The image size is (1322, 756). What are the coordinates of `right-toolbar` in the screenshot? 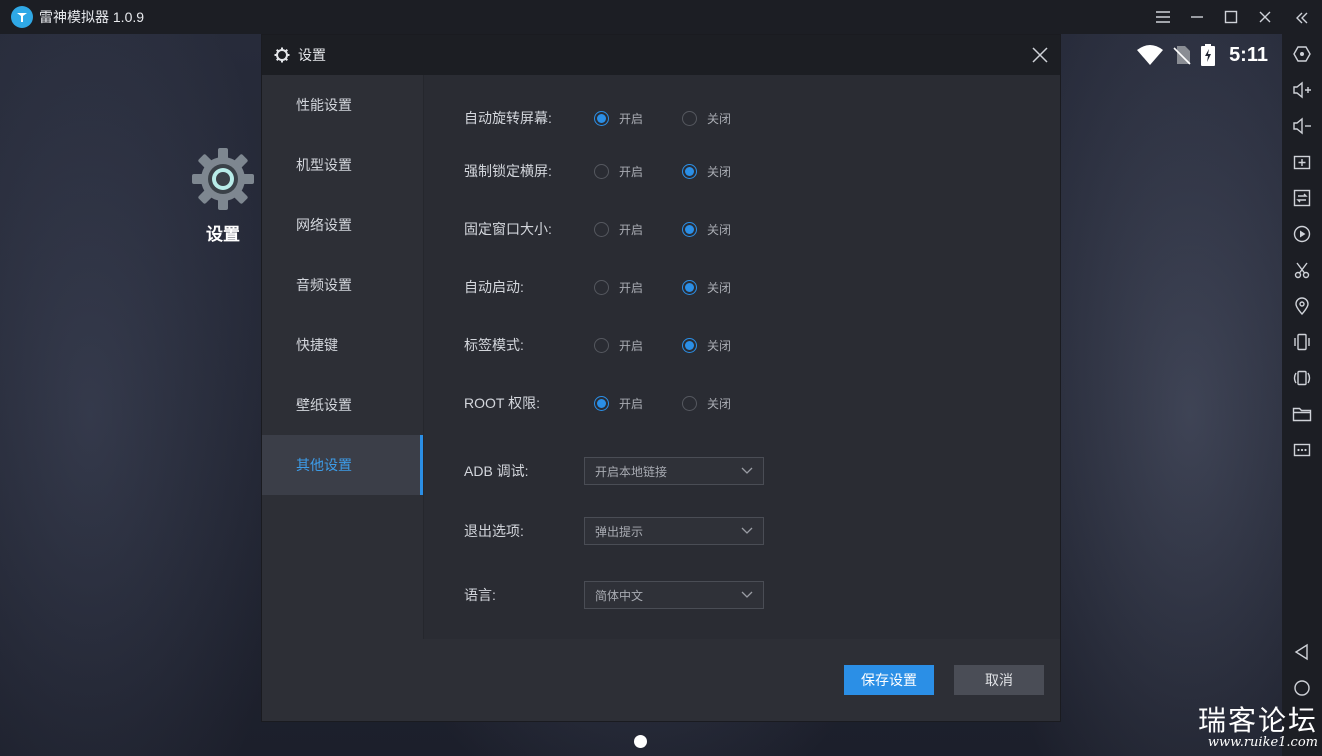 It's located at (1302, 378).